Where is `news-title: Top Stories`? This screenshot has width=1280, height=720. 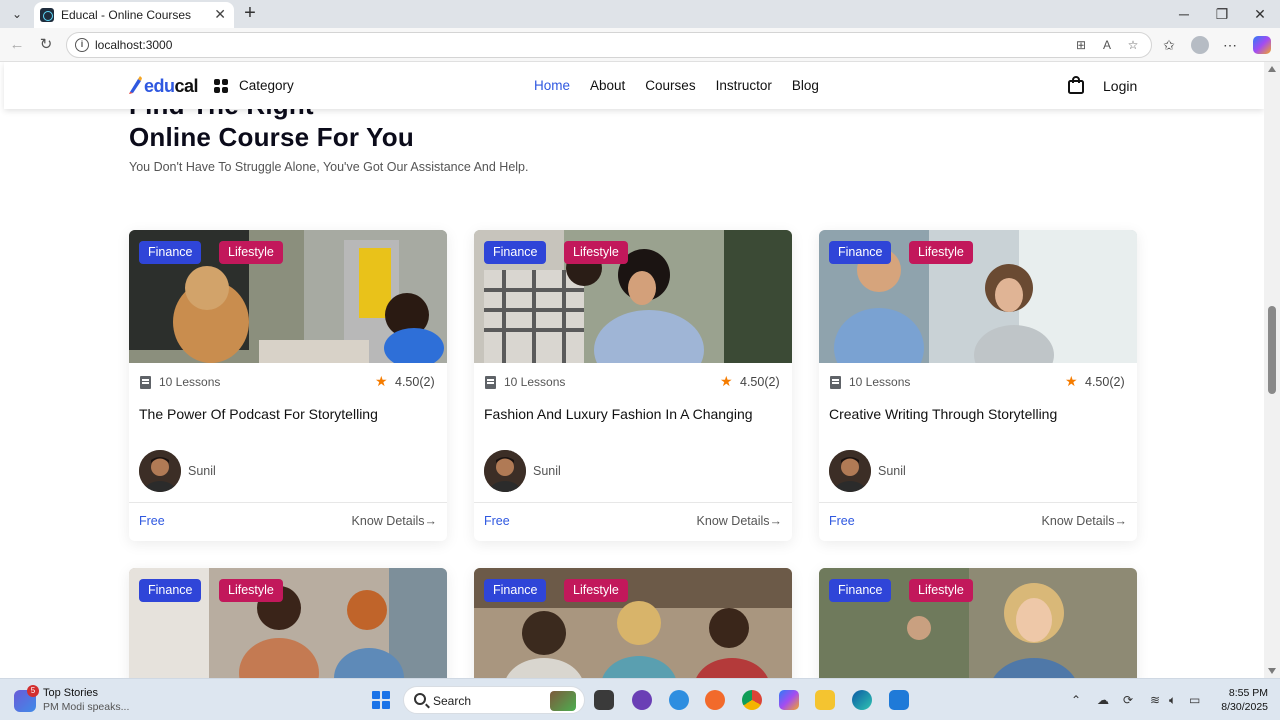
news-title: Top Stories is located at coordinates (70, 693).